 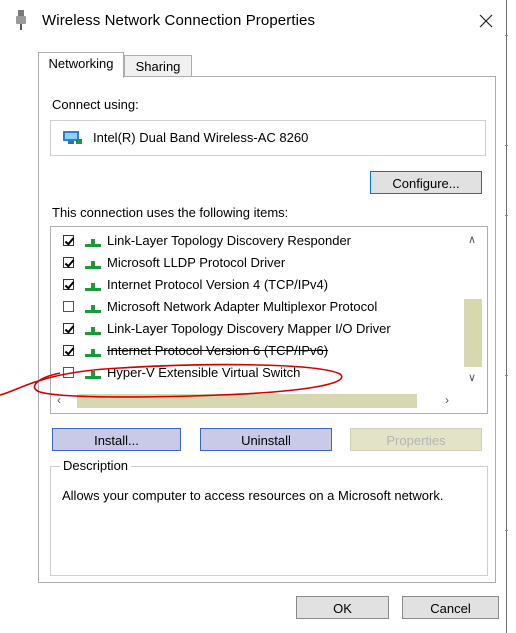 I want to click on item-label: Microsoft LLDP Protocol Driver, so click(x=196, y=262).